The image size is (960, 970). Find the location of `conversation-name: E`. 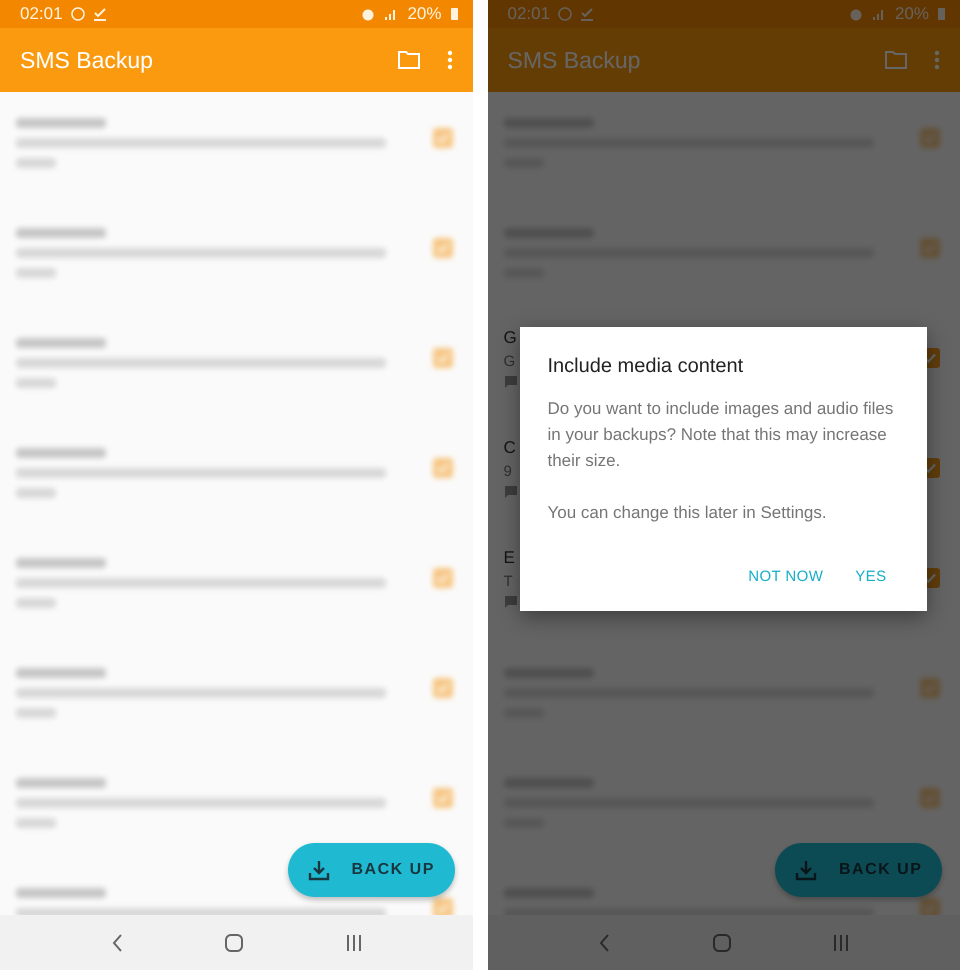

conversation-name: E is located at coordinates (509, 558).